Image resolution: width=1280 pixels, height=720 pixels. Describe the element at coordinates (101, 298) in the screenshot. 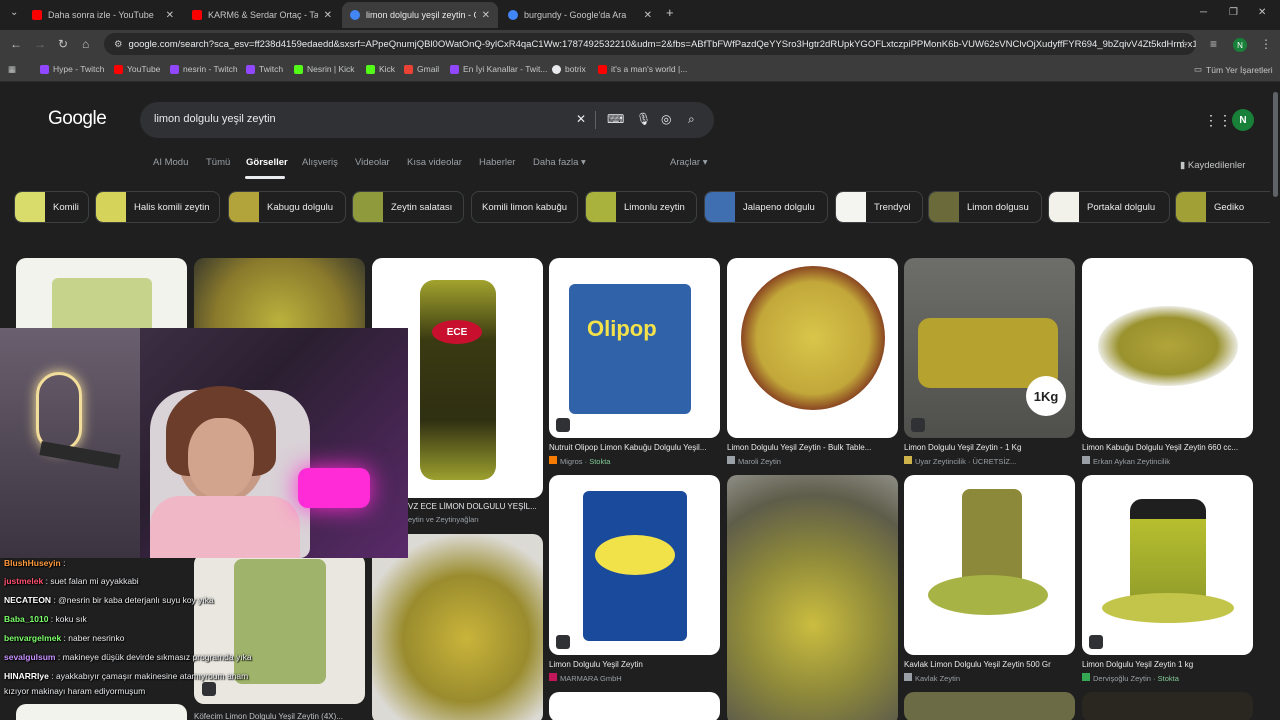

I see `result-image-komili` at that location.